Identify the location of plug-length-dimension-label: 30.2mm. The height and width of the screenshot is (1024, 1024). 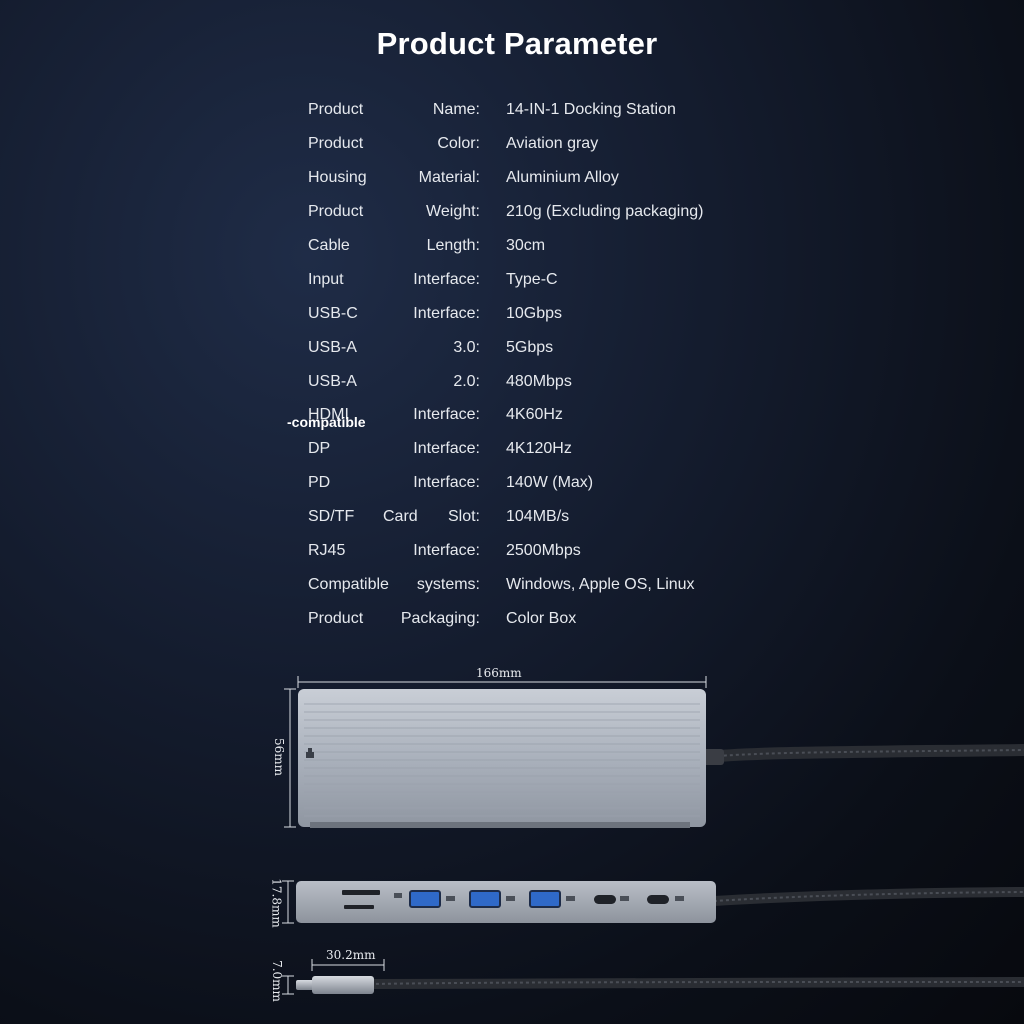
(351, 955).